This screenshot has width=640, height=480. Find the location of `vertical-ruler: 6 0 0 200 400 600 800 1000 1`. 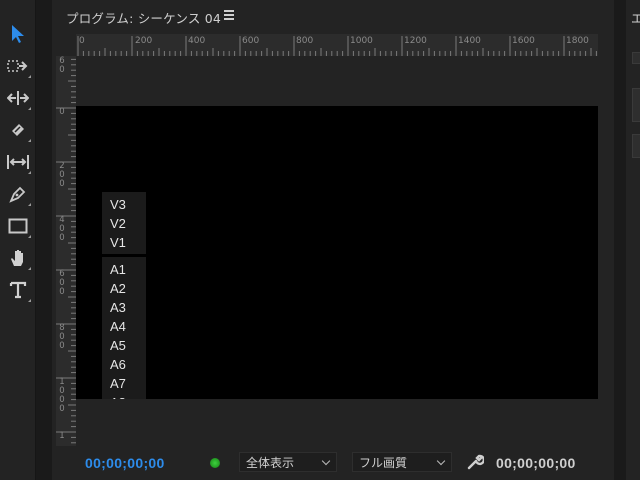

vertical-ruler: 6 0 0 200 400 600 800 1000 1 is located at coordinates (66, 251).